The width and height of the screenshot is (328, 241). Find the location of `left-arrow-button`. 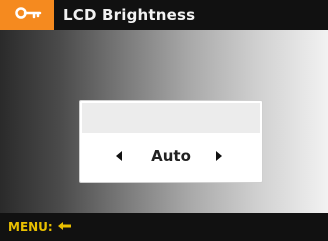

left-arrow-button is located at coordinates (119, 156).